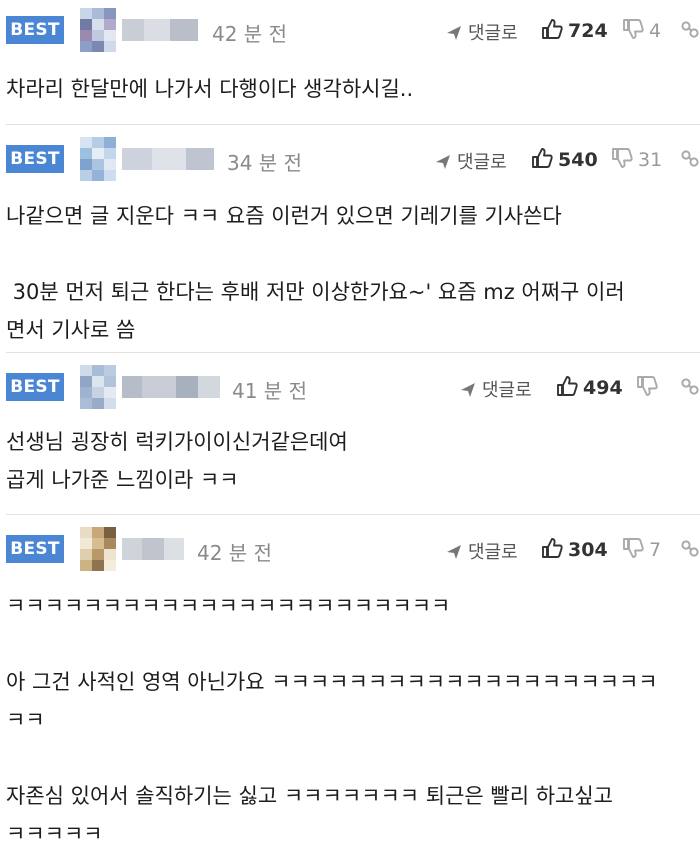 Image resolution: width=700 pixels, height=853 pixels. What do you see at coordinates (655, 550) in the screenshot?
I see `dislike-count: 7` at bounding box center [655, 550].